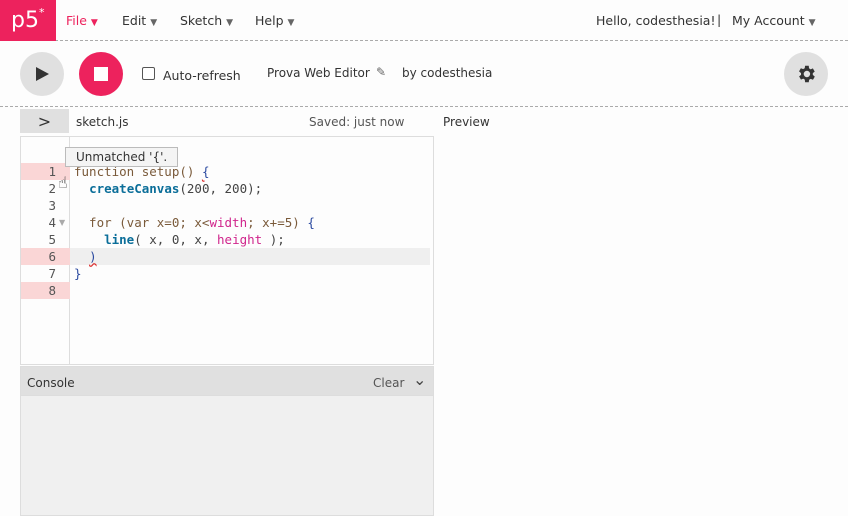 This screenshot has height=516, width=848. I want to click on code-token: ( x, 0, x,, so click(176, 239).